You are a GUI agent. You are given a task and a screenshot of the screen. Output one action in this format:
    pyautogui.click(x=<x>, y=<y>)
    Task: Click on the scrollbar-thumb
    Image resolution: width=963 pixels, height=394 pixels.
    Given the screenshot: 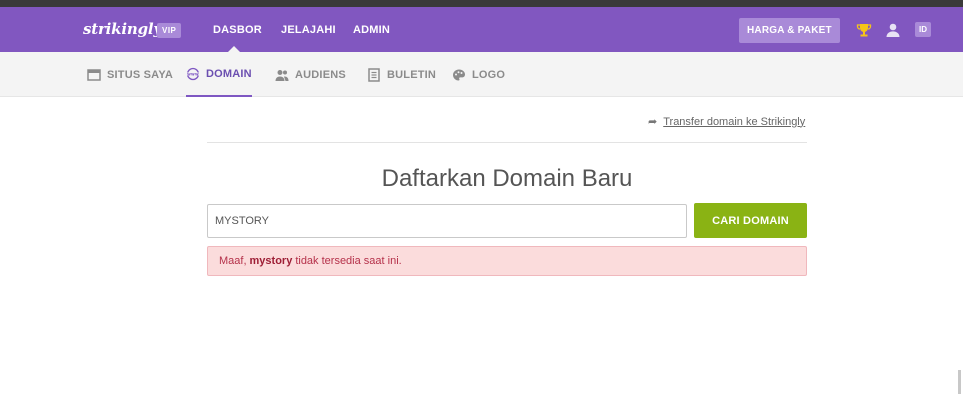 What is the action you would take?
    pyautogui.click(x=959, y=382)
    